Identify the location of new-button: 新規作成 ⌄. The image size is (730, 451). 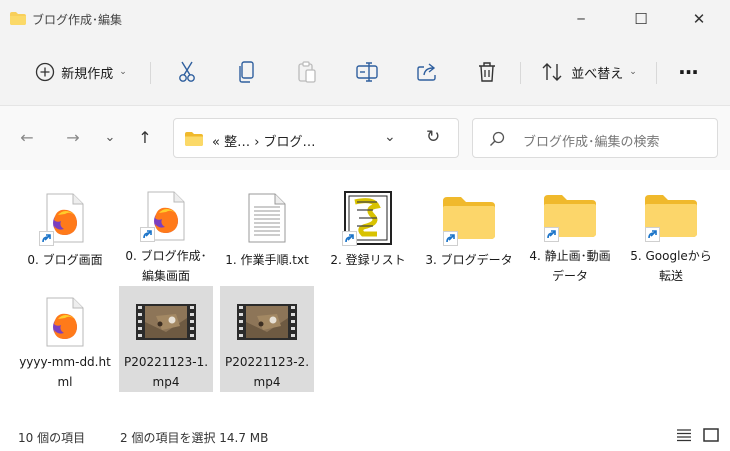
(81, 72).